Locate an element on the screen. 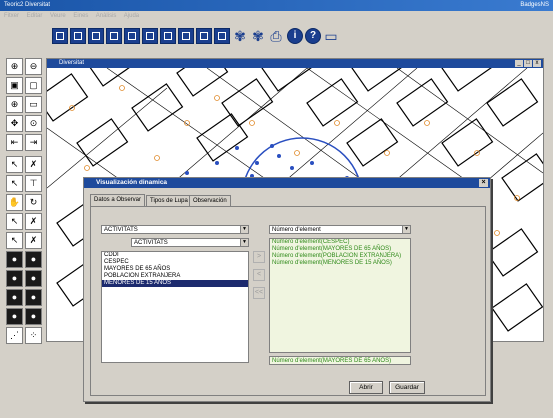  add-button: > is located at coordinates (259, 257).